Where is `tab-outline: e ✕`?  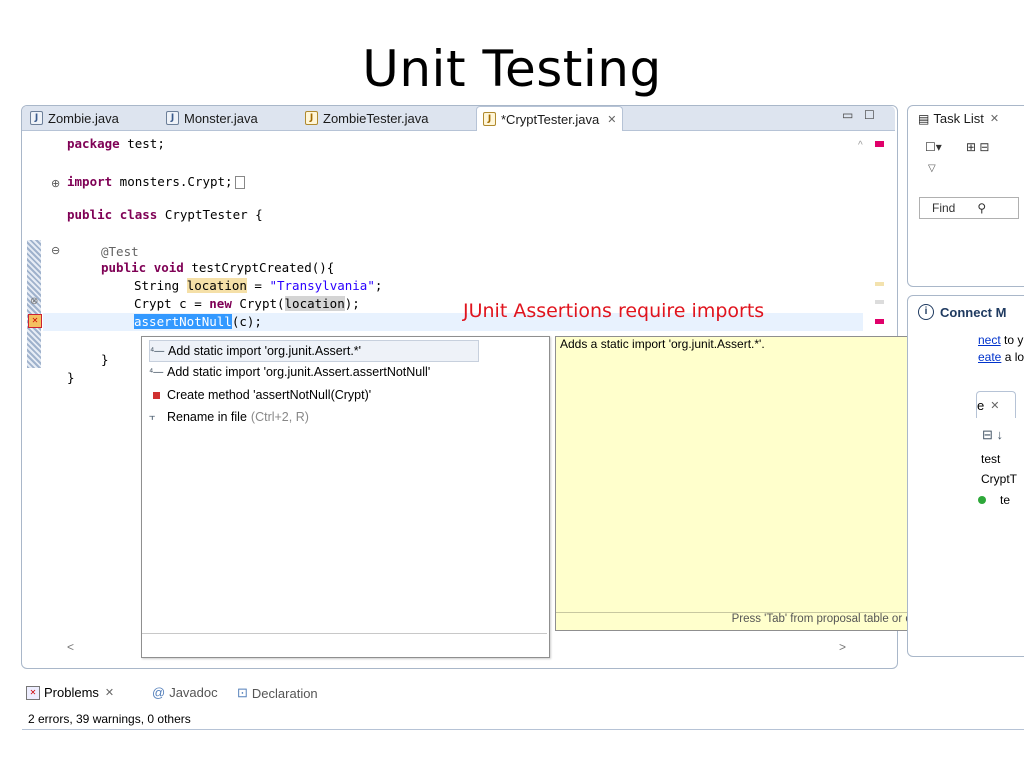 tab-outline: e ✕ is located at coordinates (996, 404).